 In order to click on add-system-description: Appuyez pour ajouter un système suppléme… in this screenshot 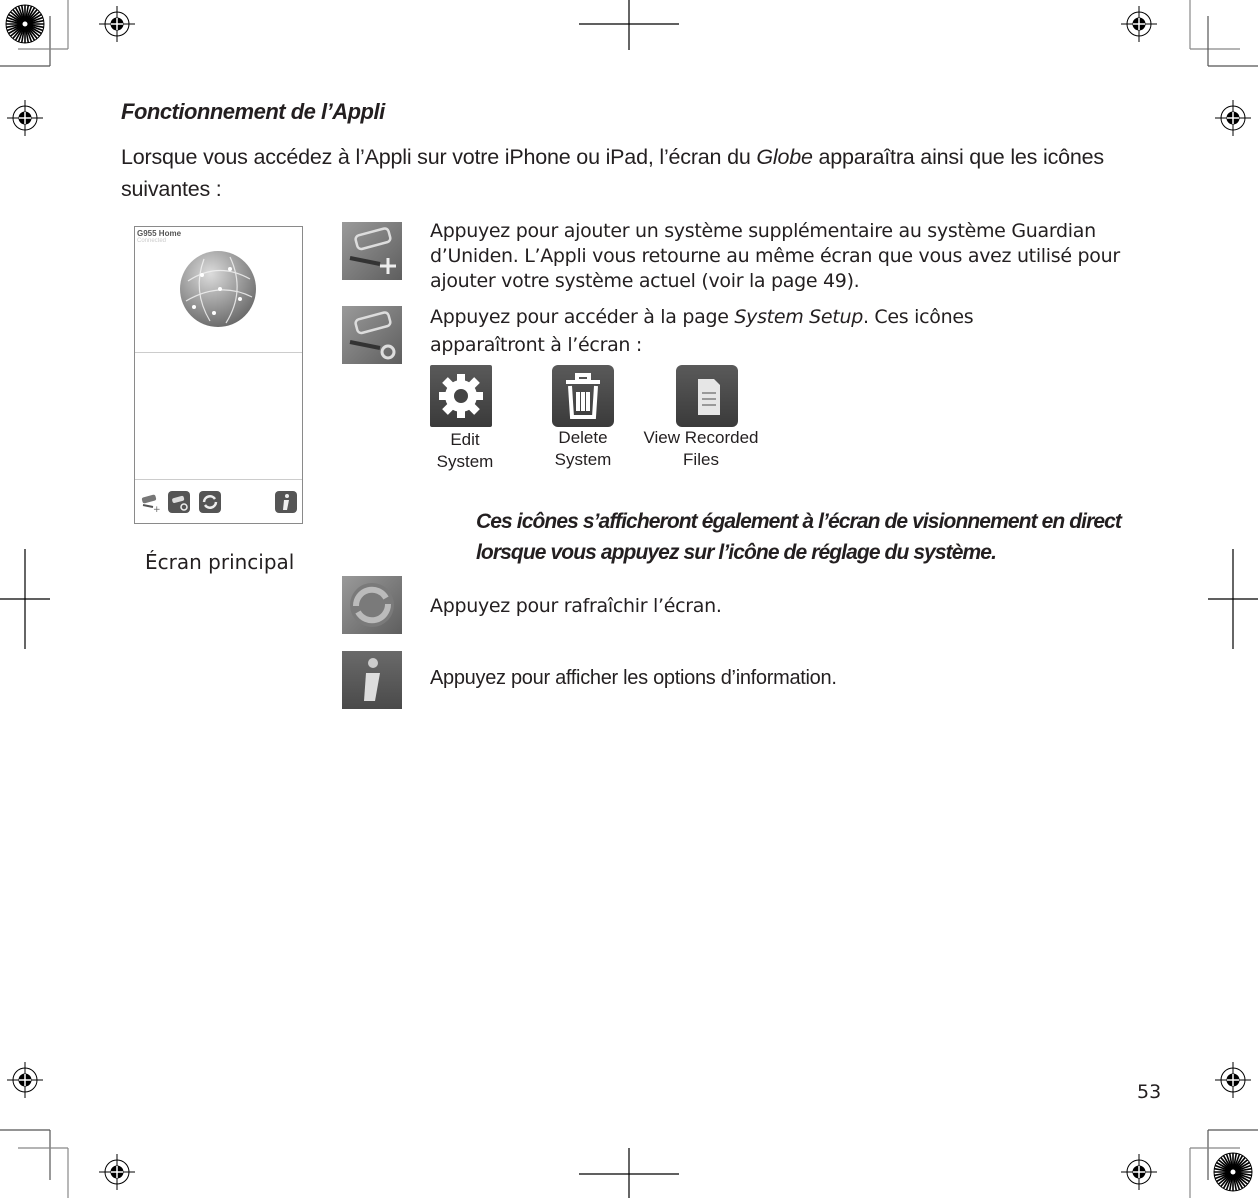, I will do `click(775, 256)`.